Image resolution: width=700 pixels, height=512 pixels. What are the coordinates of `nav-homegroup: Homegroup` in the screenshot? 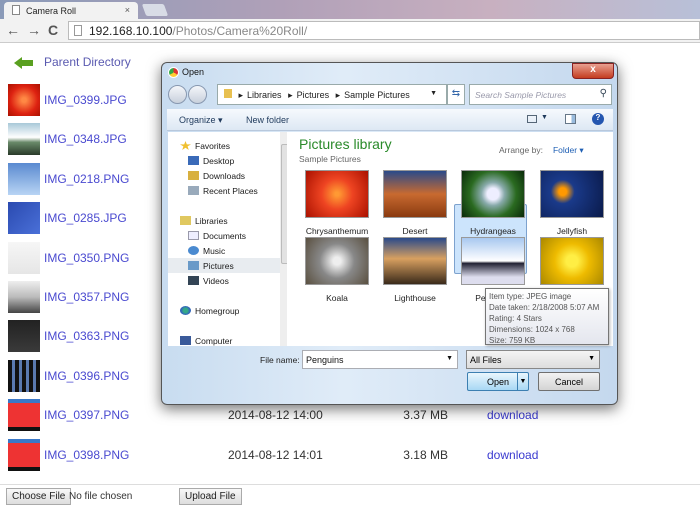 It's located at (209, 311).